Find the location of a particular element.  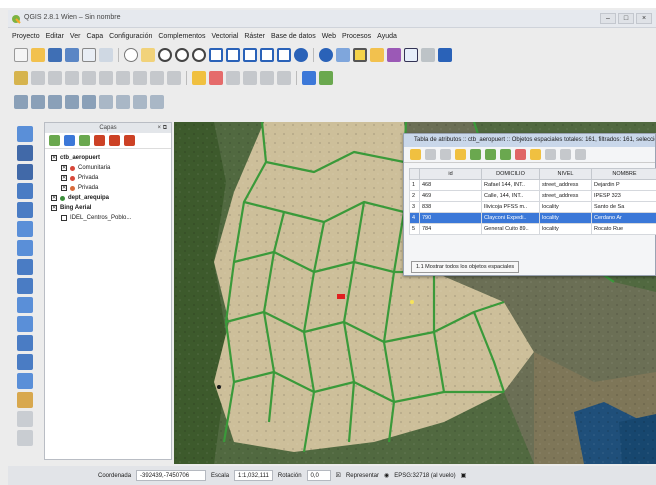

close-button: × is located at coordinates (644, 18).